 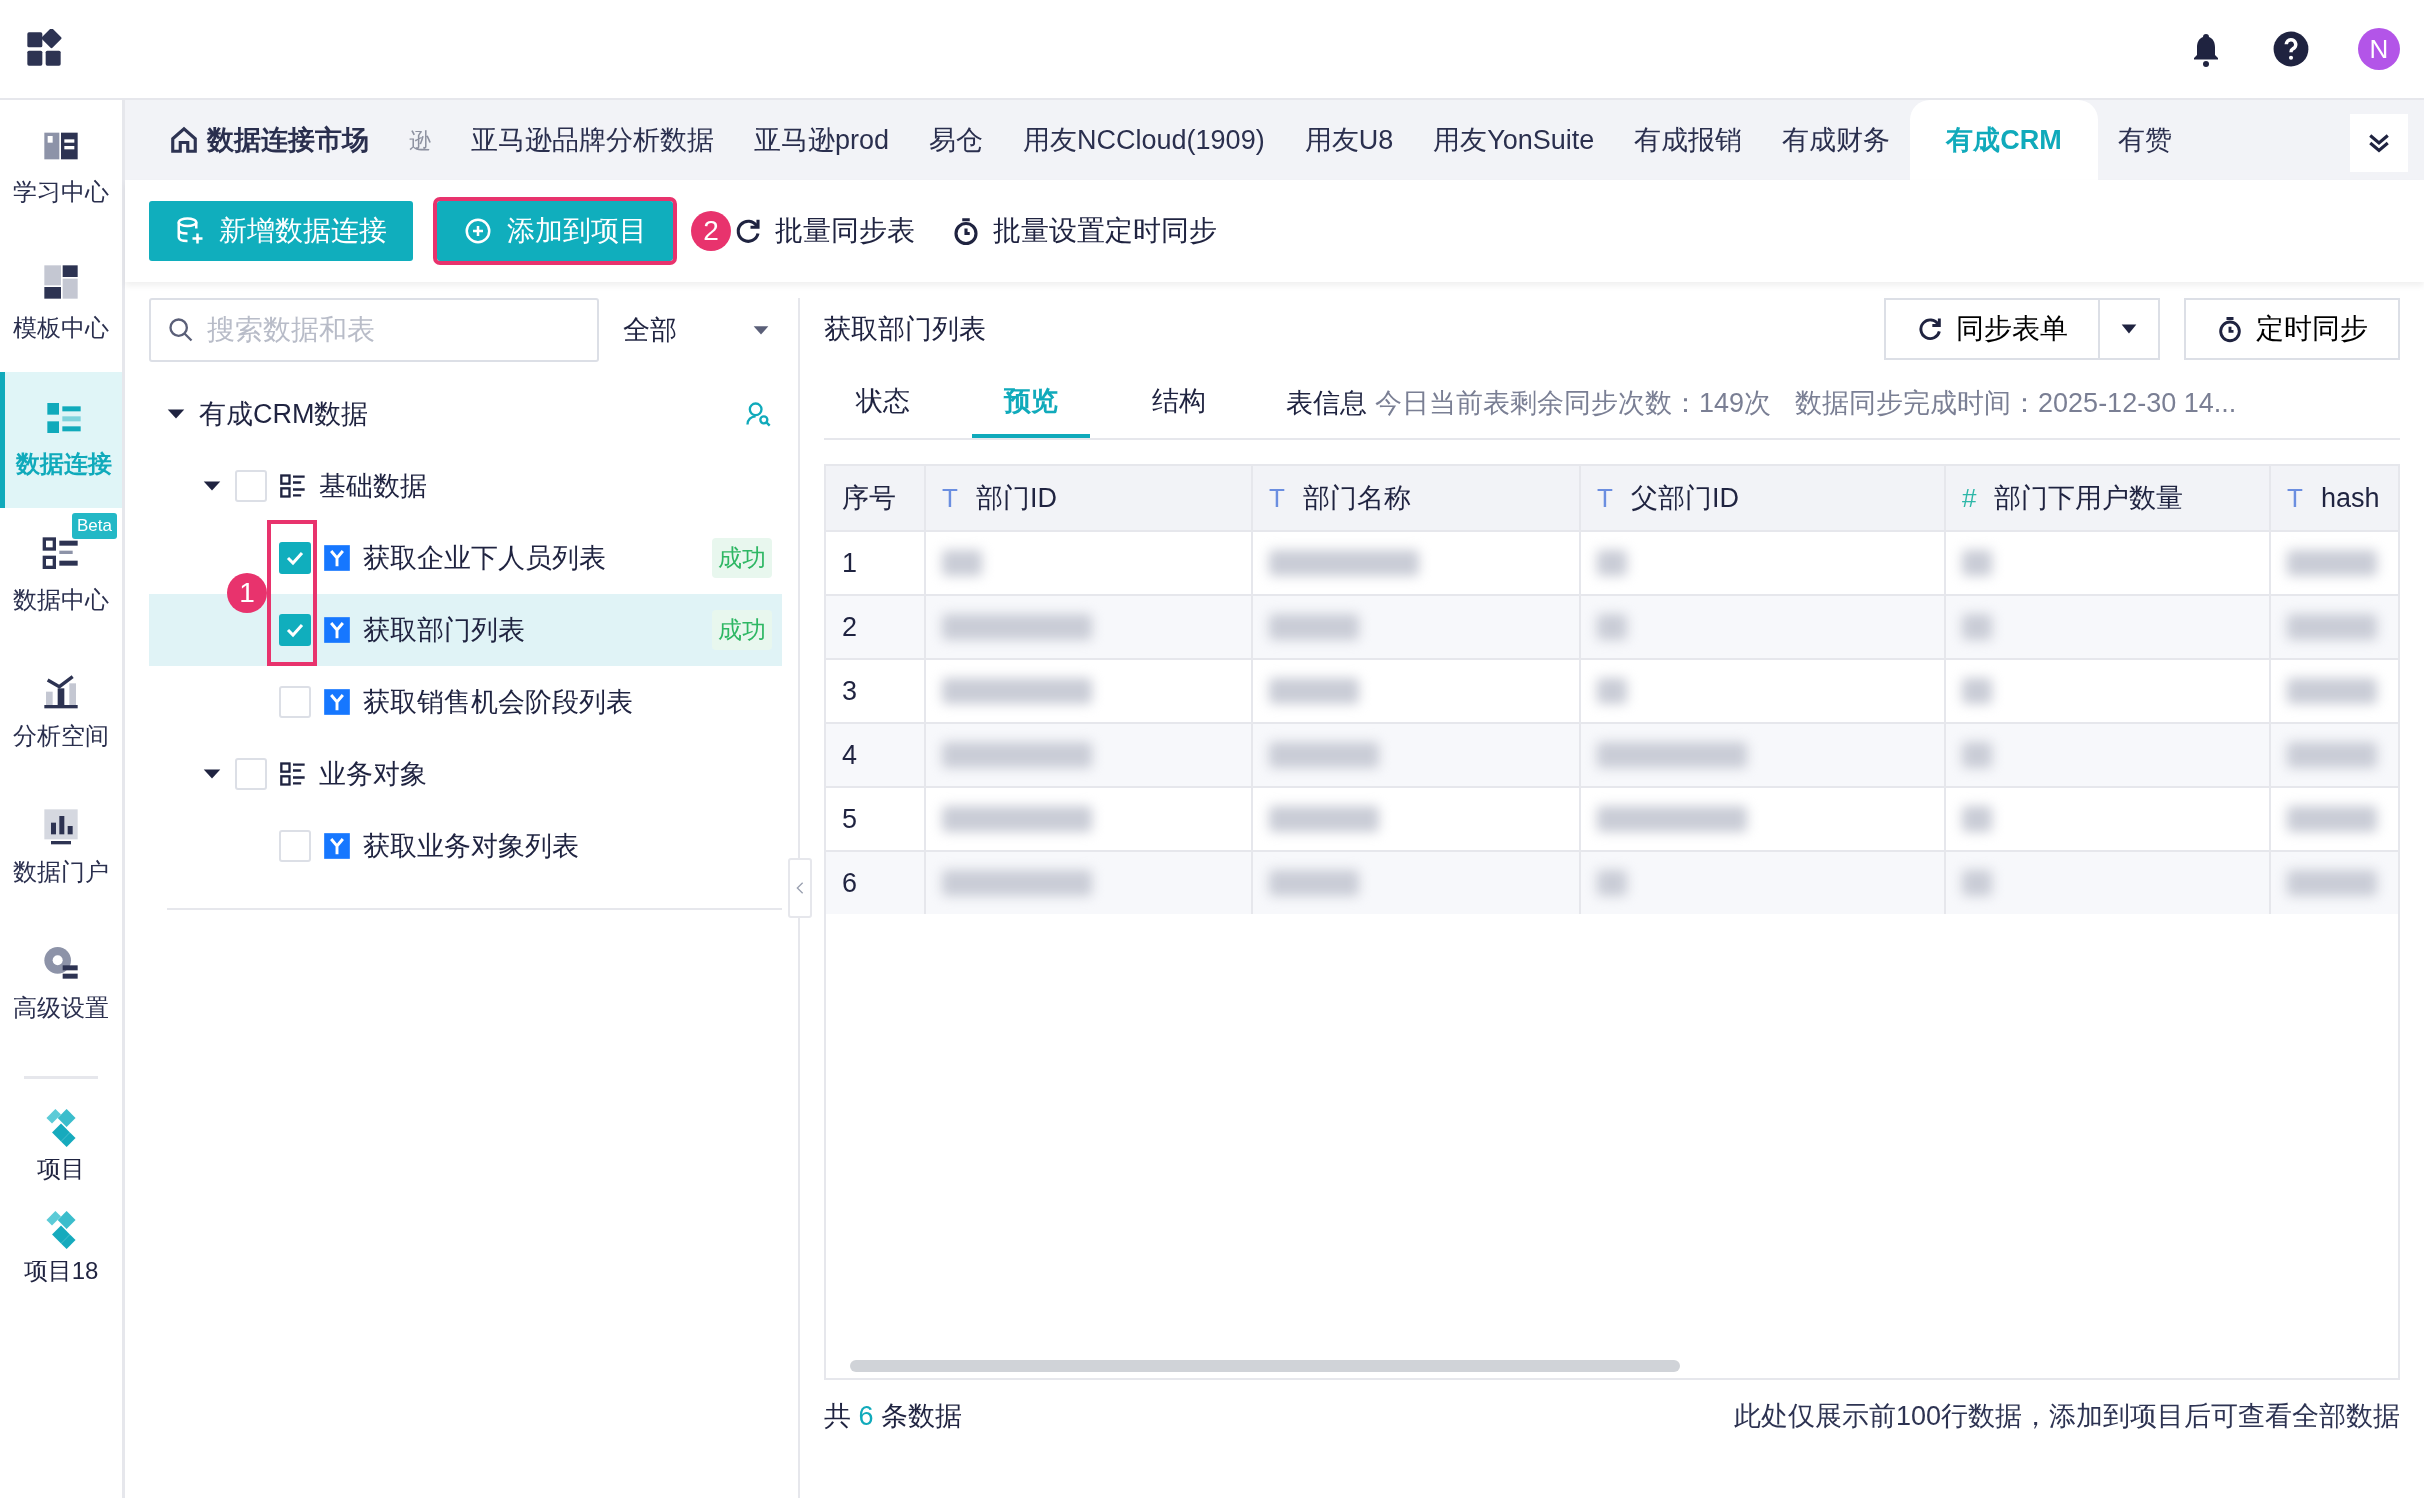 What do you see at coordinates (2108, 498) in the screenshot?
I see `column-header: # 部门下用户数量` at bounding box center [2108, 498].